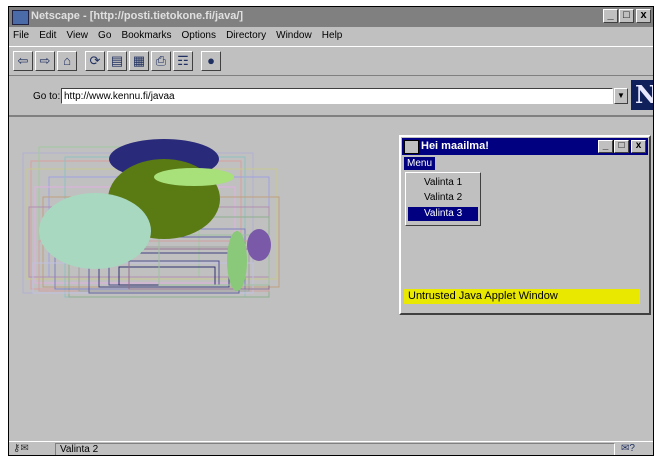 The height and width of the screenshot is (458, 656). I want to click on print-icon: ⎙, so click(161, 61).